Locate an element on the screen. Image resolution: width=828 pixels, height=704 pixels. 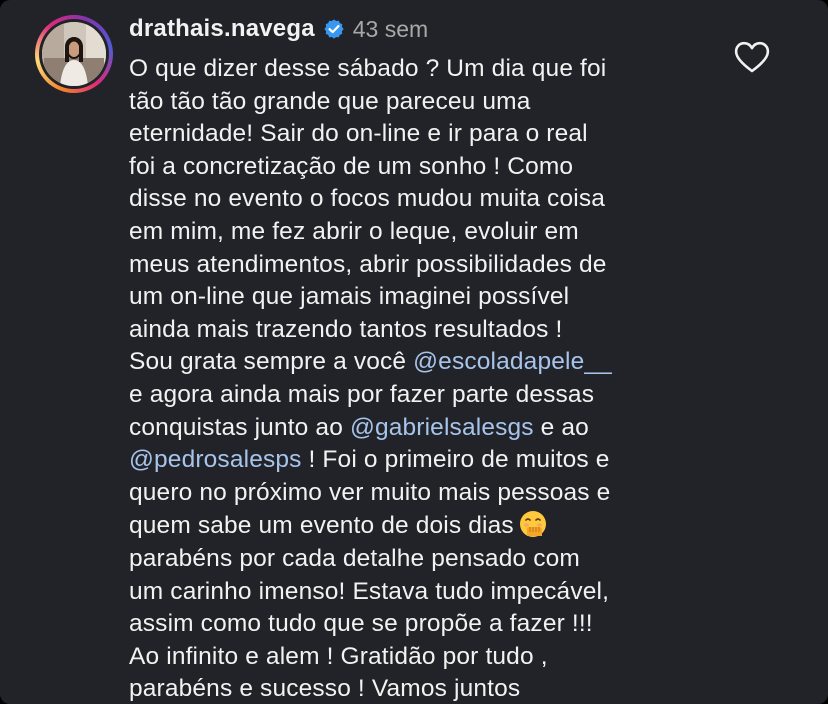
comment-text-segment: tão tão tão grande que pareceu uma is located at coordinates (330, 101).